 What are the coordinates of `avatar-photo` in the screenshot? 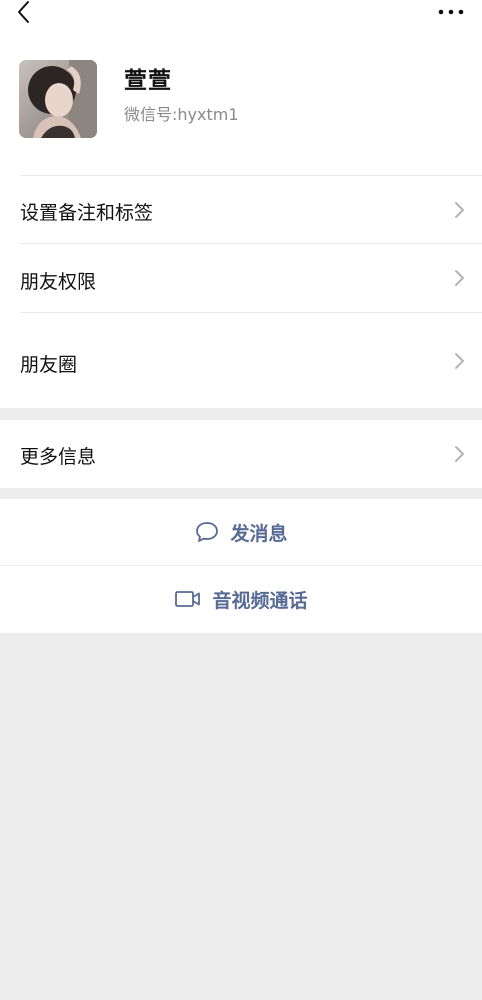 It's located at (58, 99).